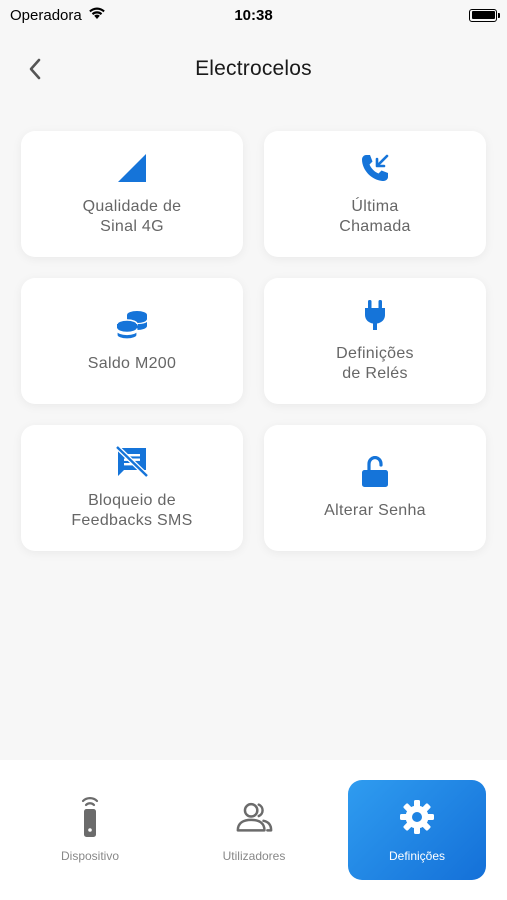 This screenshot has width=507, height=900. What do you see at coordinates (484, 15) in the screenshot?
I see `battery-icon` at bounding box center [484, 15].